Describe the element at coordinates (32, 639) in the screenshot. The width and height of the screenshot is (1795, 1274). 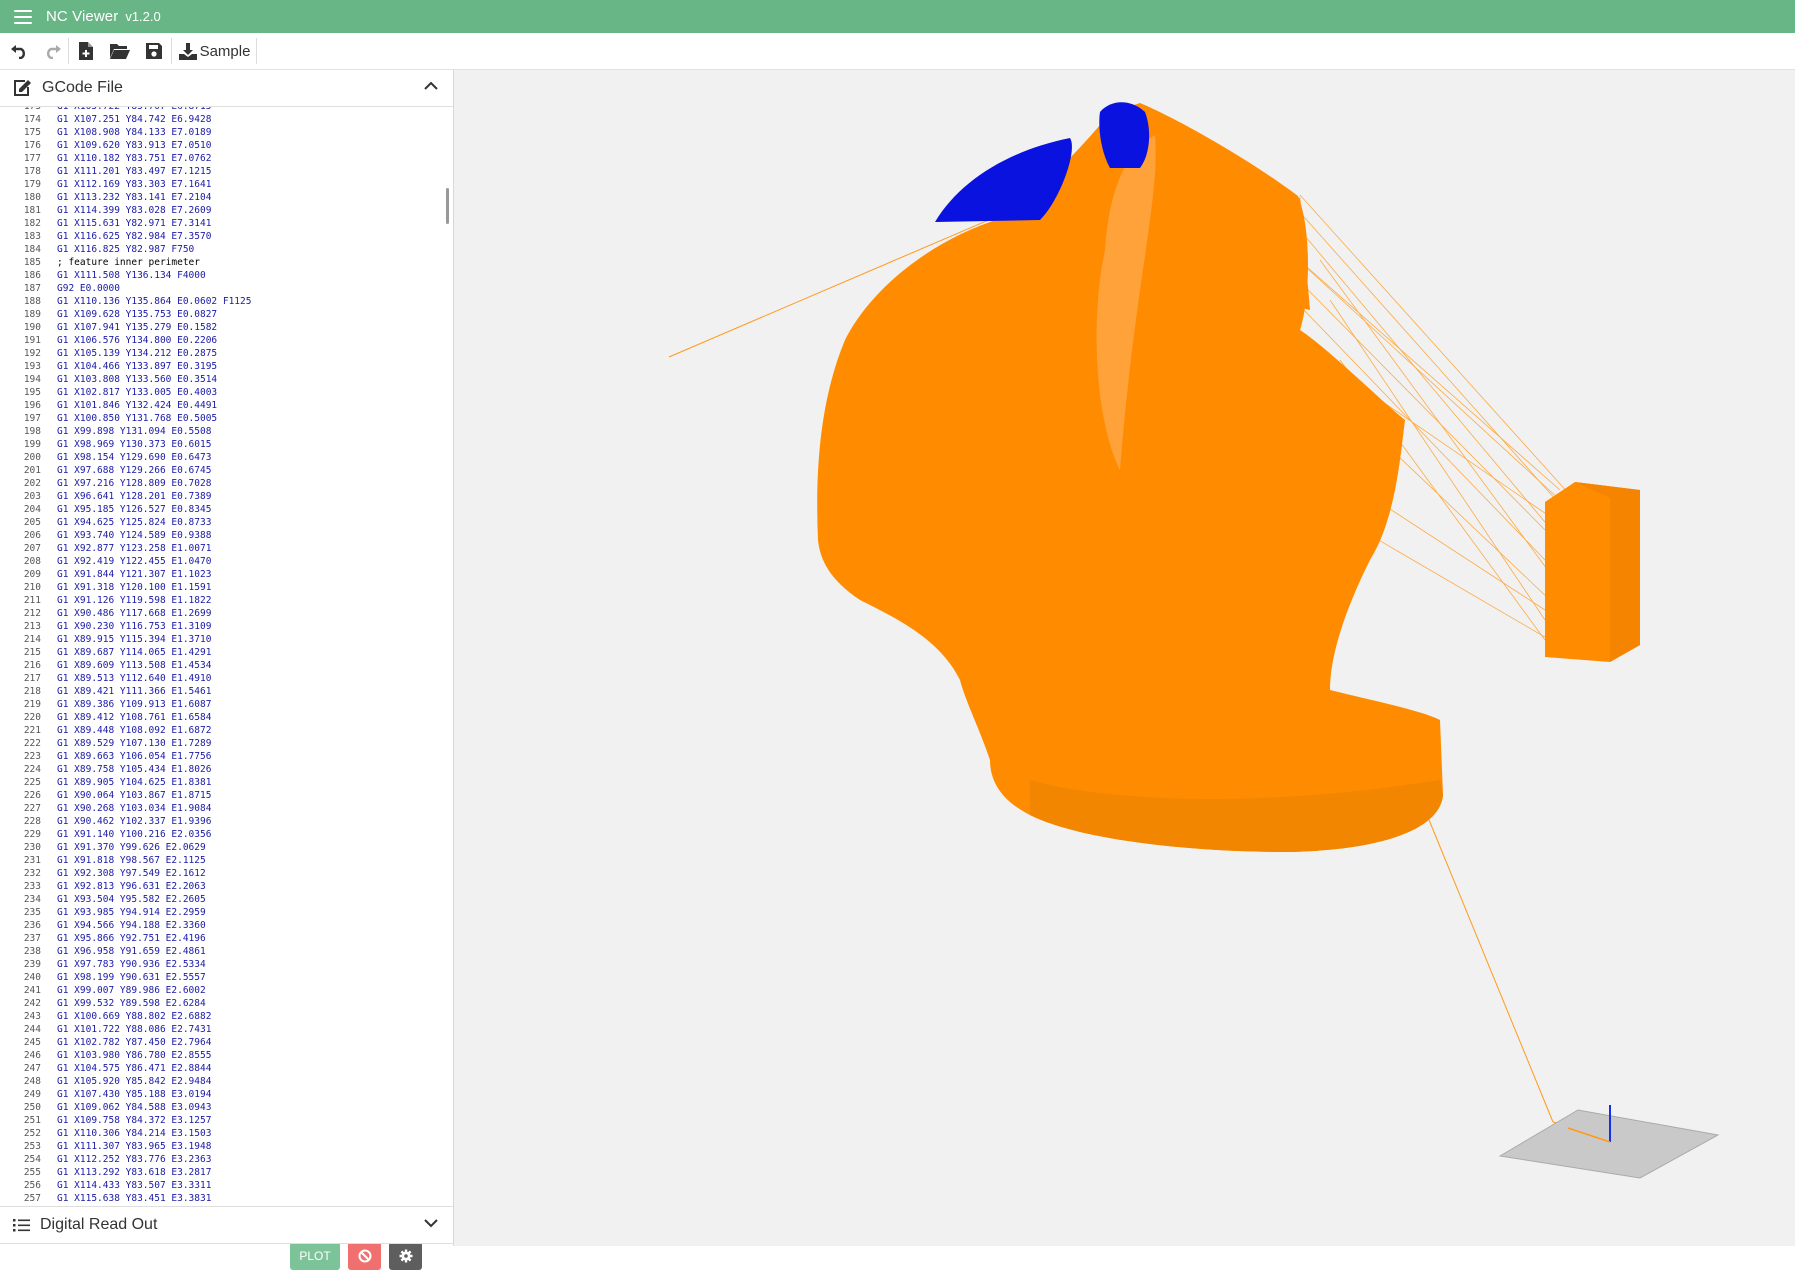
I see `line-number: 214` at that location.